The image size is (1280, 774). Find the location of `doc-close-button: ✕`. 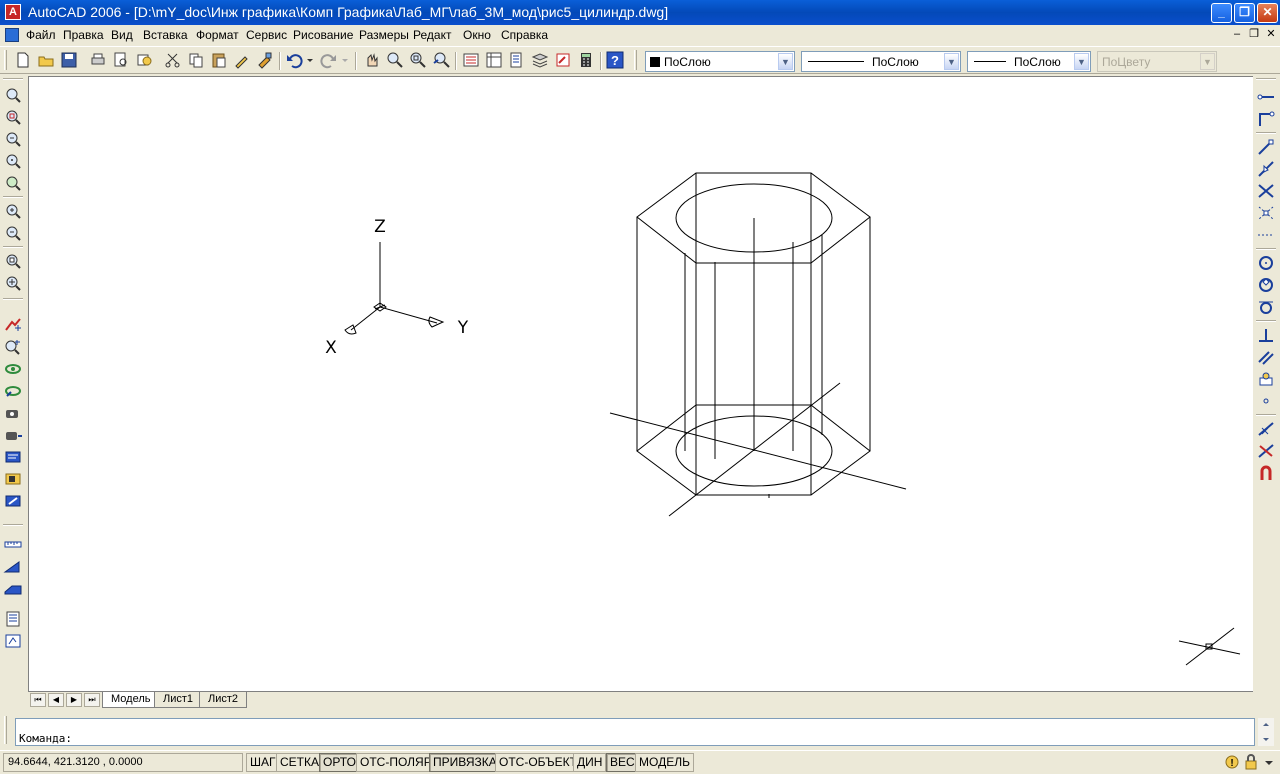

doc-close-button: ✕ is located at coordinates (1271, 35).